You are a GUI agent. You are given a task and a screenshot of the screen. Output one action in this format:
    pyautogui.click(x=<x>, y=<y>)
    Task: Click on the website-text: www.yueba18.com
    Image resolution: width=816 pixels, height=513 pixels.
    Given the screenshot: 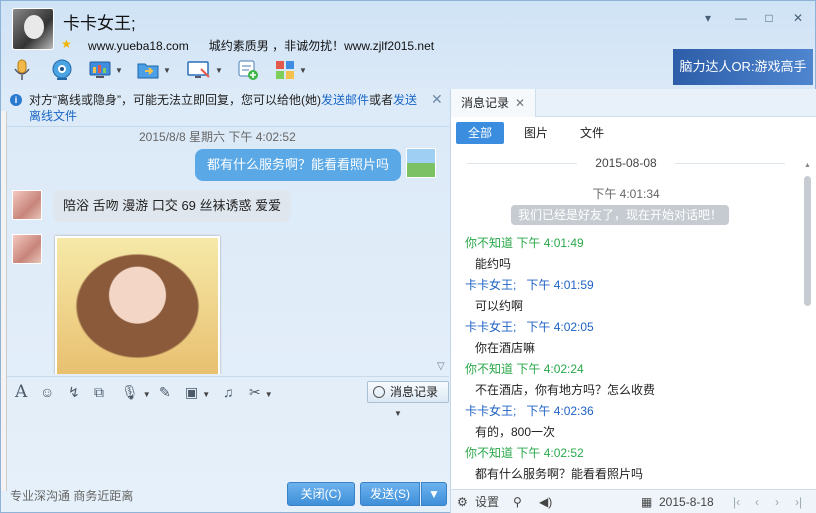 What is the action you would take?
    pyautogui.click(x=138, y=46)
    